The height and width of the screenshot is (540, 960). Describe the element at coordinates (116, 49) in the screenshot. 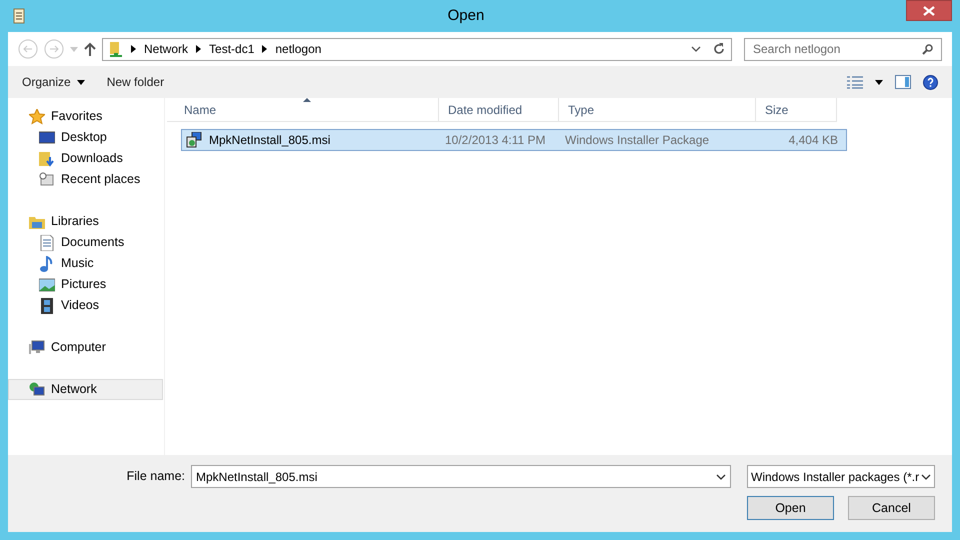

I see `network-folder-icon` at that location.